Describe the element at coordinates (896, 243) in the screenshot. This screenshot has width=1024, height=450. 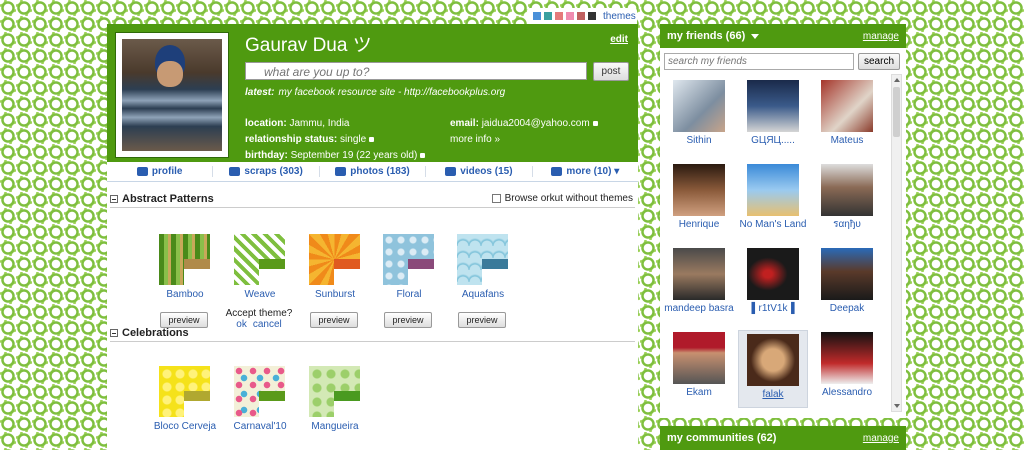
I see `friends-scrollbar` at that location.